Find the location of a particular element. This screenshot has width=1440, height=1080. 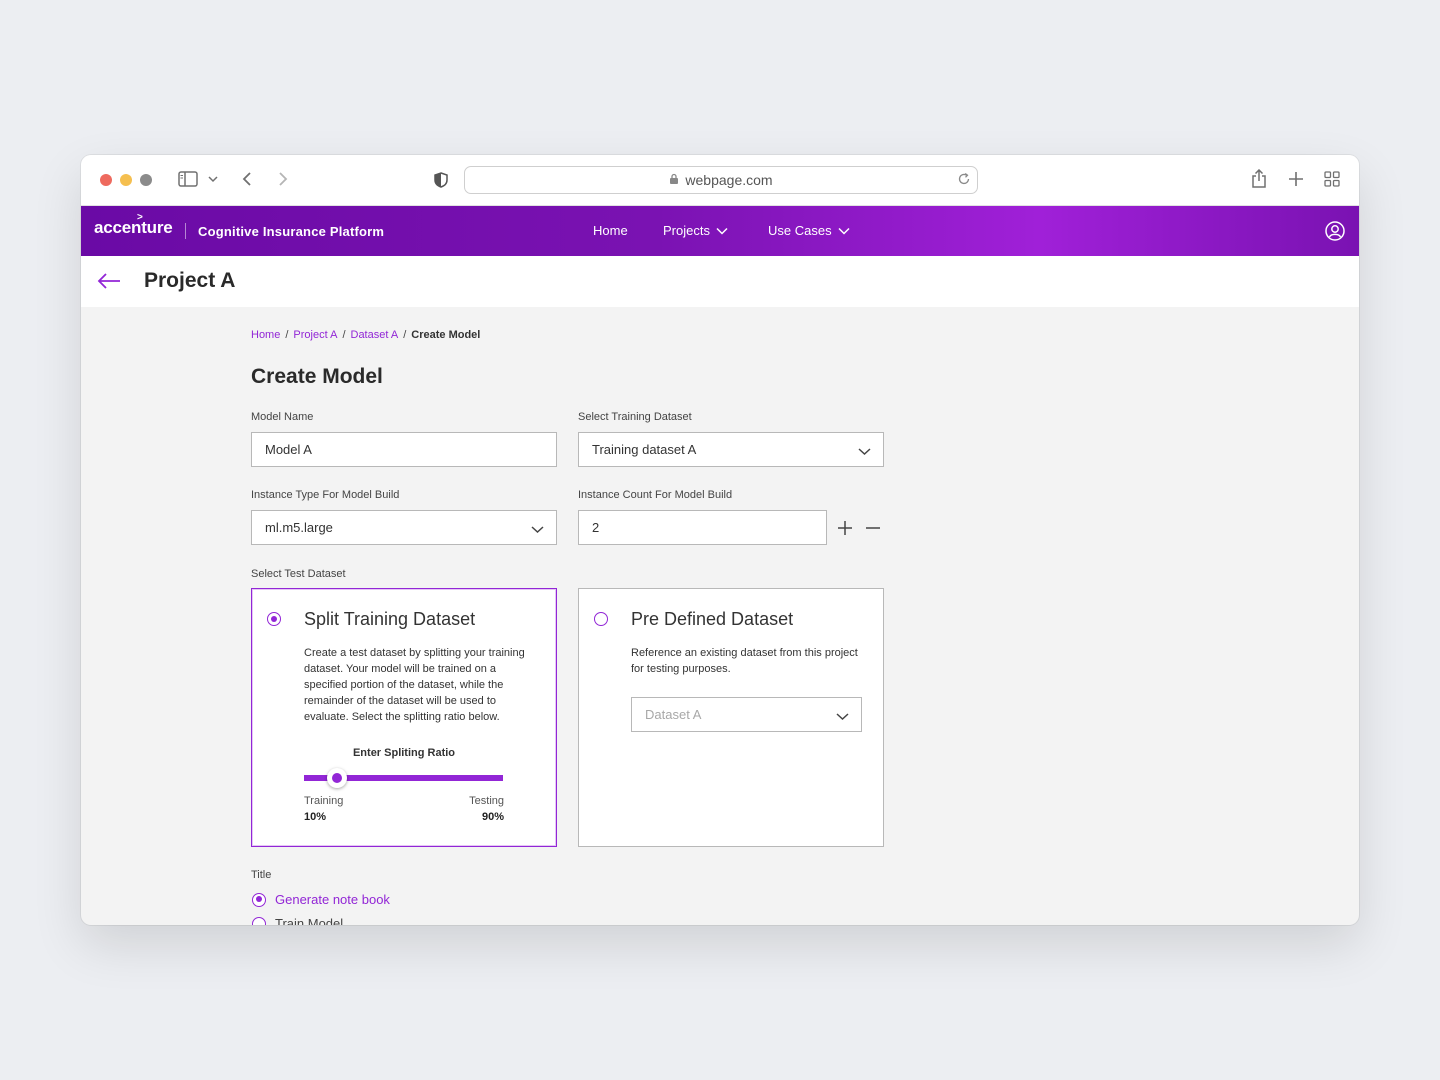

train-model-radio is located at coordinates (259, 920).